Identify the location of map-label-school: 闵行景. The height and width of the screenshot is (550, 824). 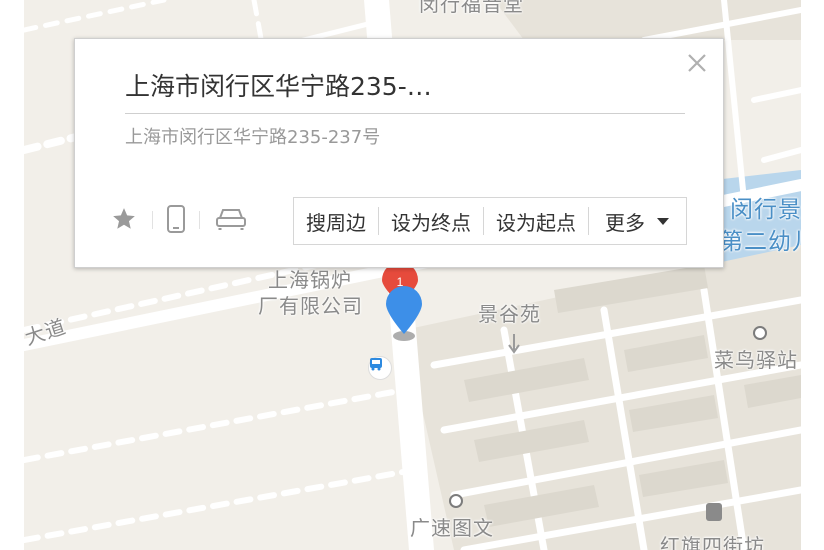
(765, 210).